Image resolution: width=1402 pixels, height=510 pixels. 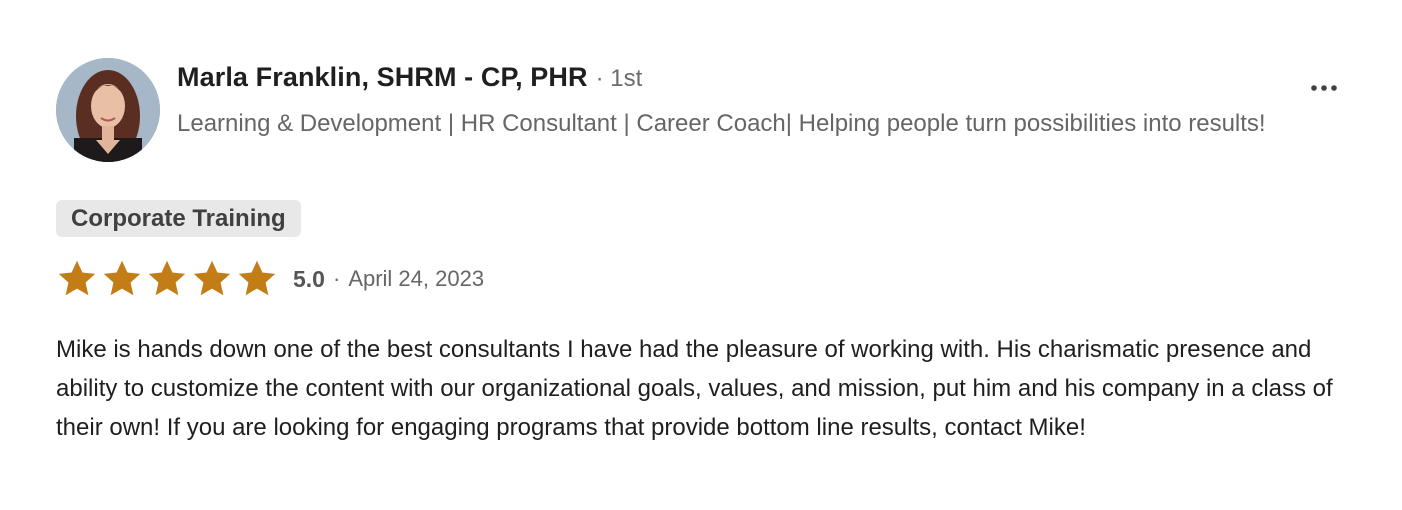 What do you see at coordinates (178, 218) in the screenshot?
I see `service-tag: Corporate Training` at bounding box center [178, 218].